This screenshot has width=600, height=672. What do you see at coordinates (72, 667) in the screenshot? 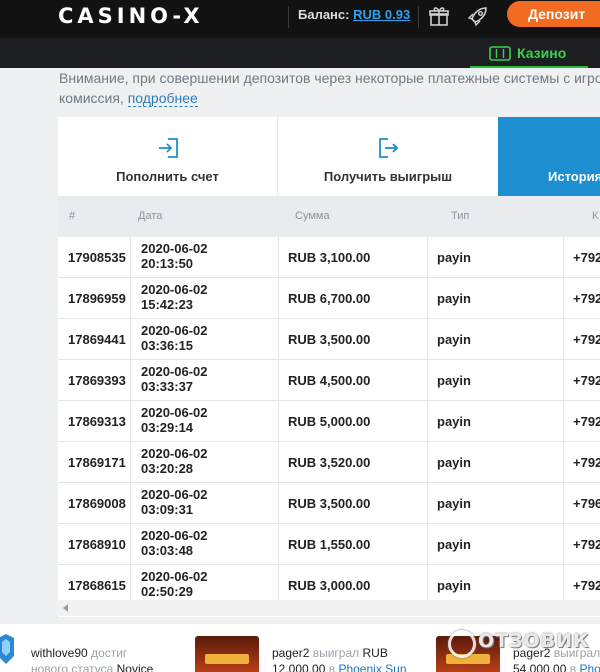
I see `feed-line2: нового статуса` at bounding box center [72, 667].